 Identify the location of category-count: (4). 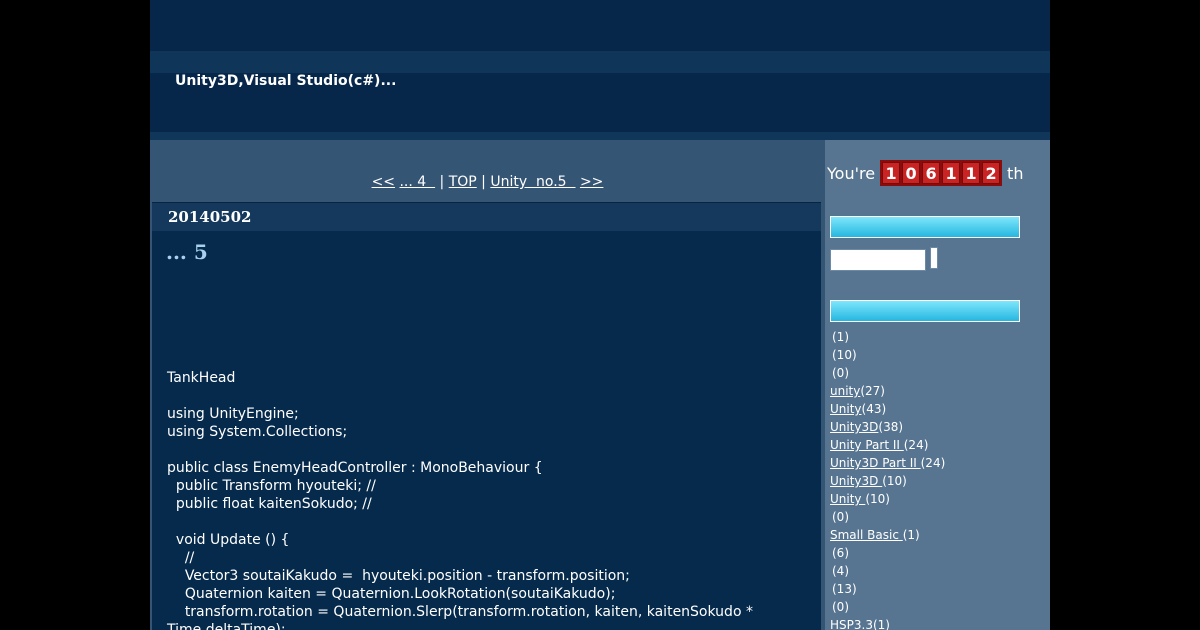
(840, 571).